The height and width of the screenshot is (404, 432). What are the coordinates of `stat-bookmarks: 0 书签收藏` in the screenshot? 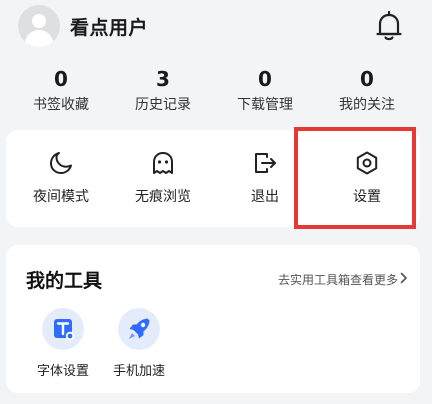 It's located at (61, 90).